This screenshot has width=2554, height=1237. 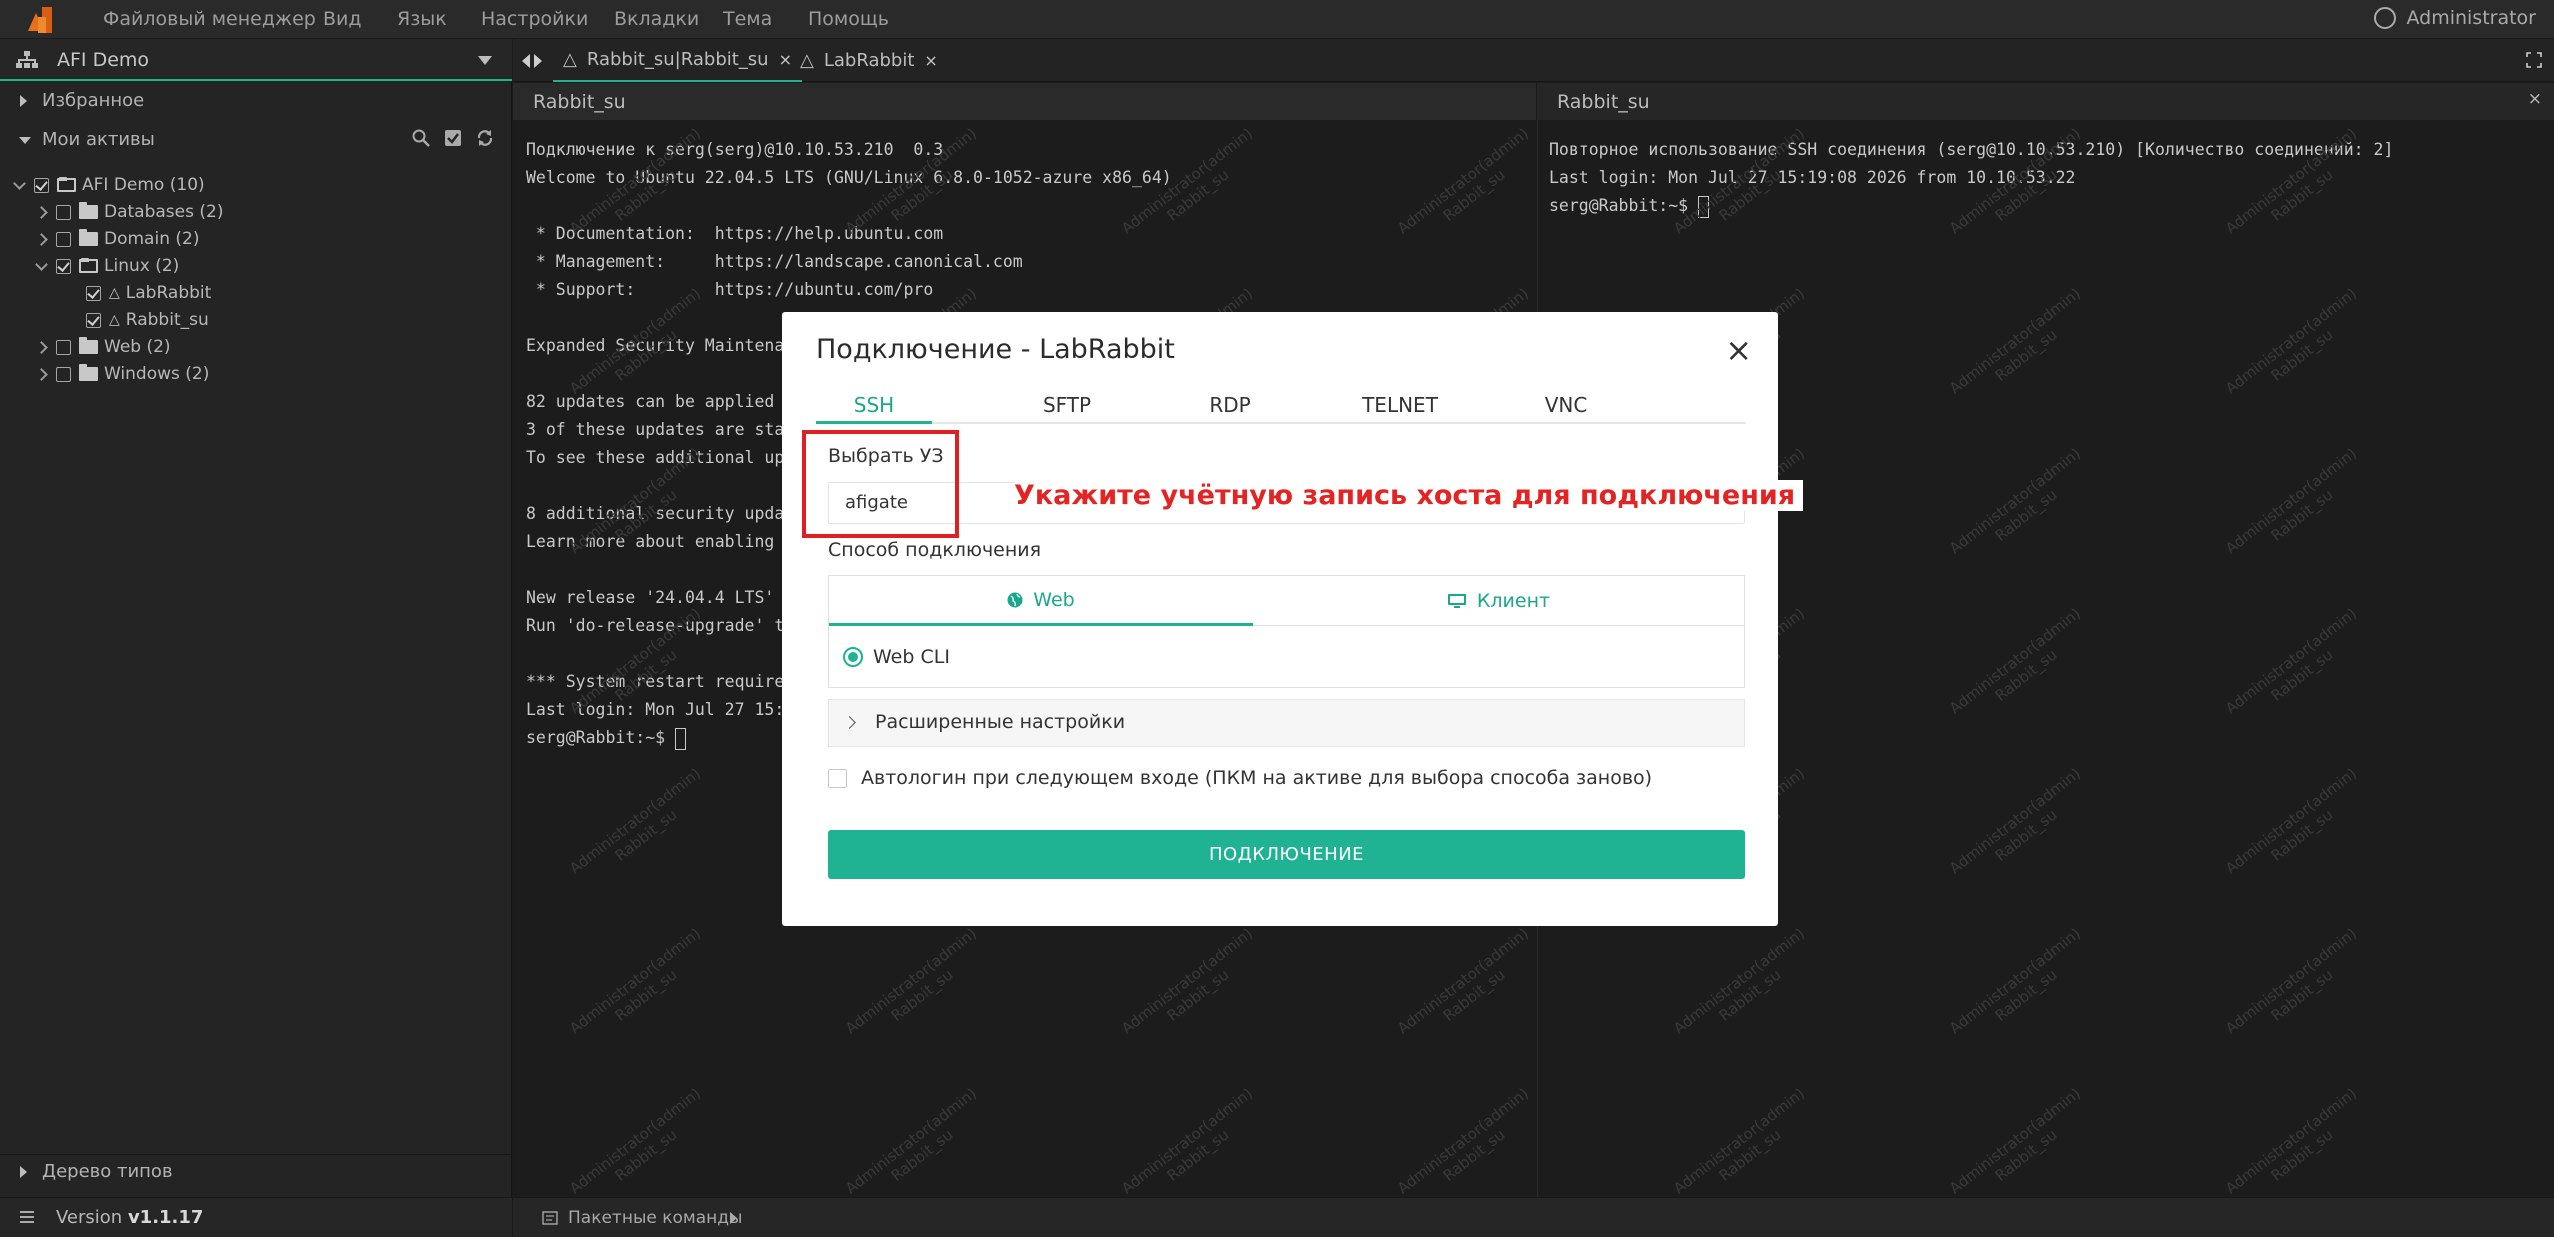 I want to click on tree-item-databases: Databases (2), so click(x=128, y=212).